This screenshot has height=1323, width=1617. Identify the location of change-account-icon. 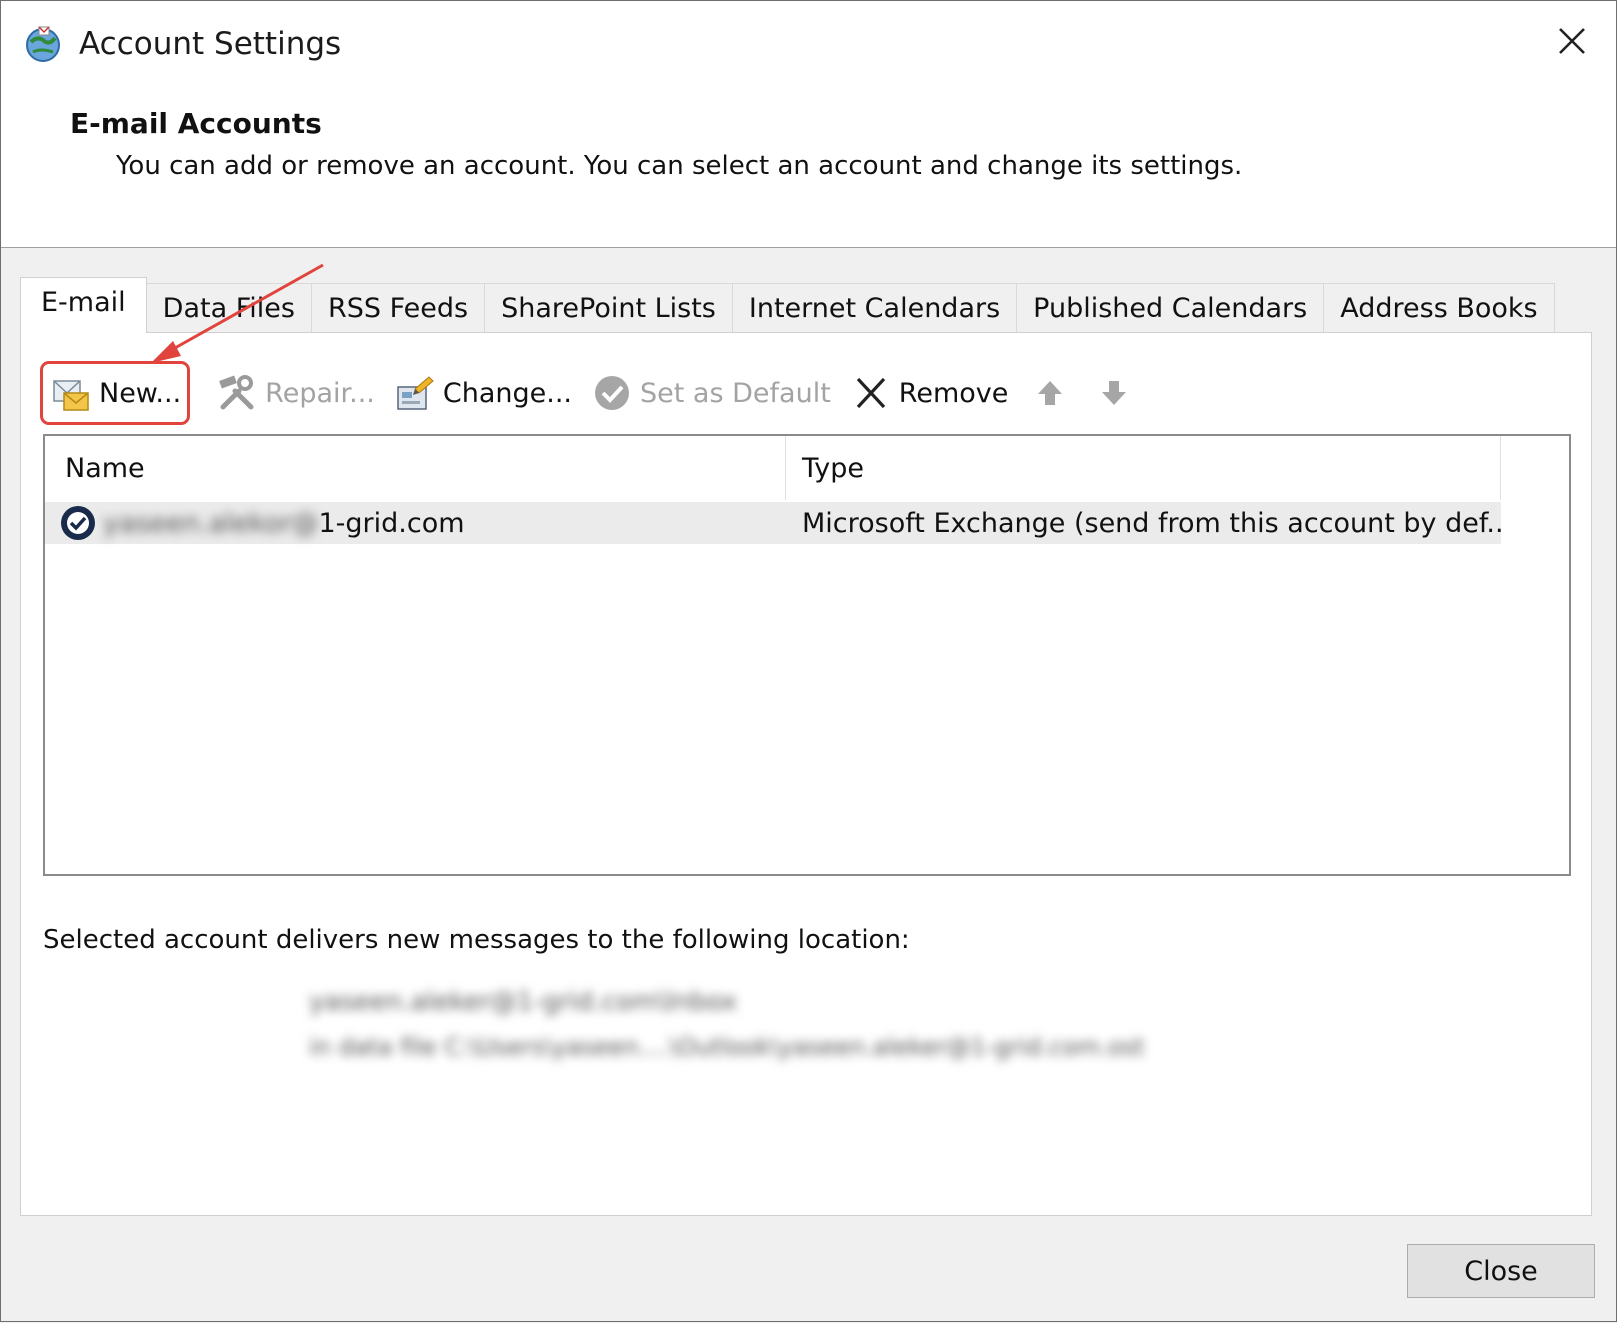
(415, 393).